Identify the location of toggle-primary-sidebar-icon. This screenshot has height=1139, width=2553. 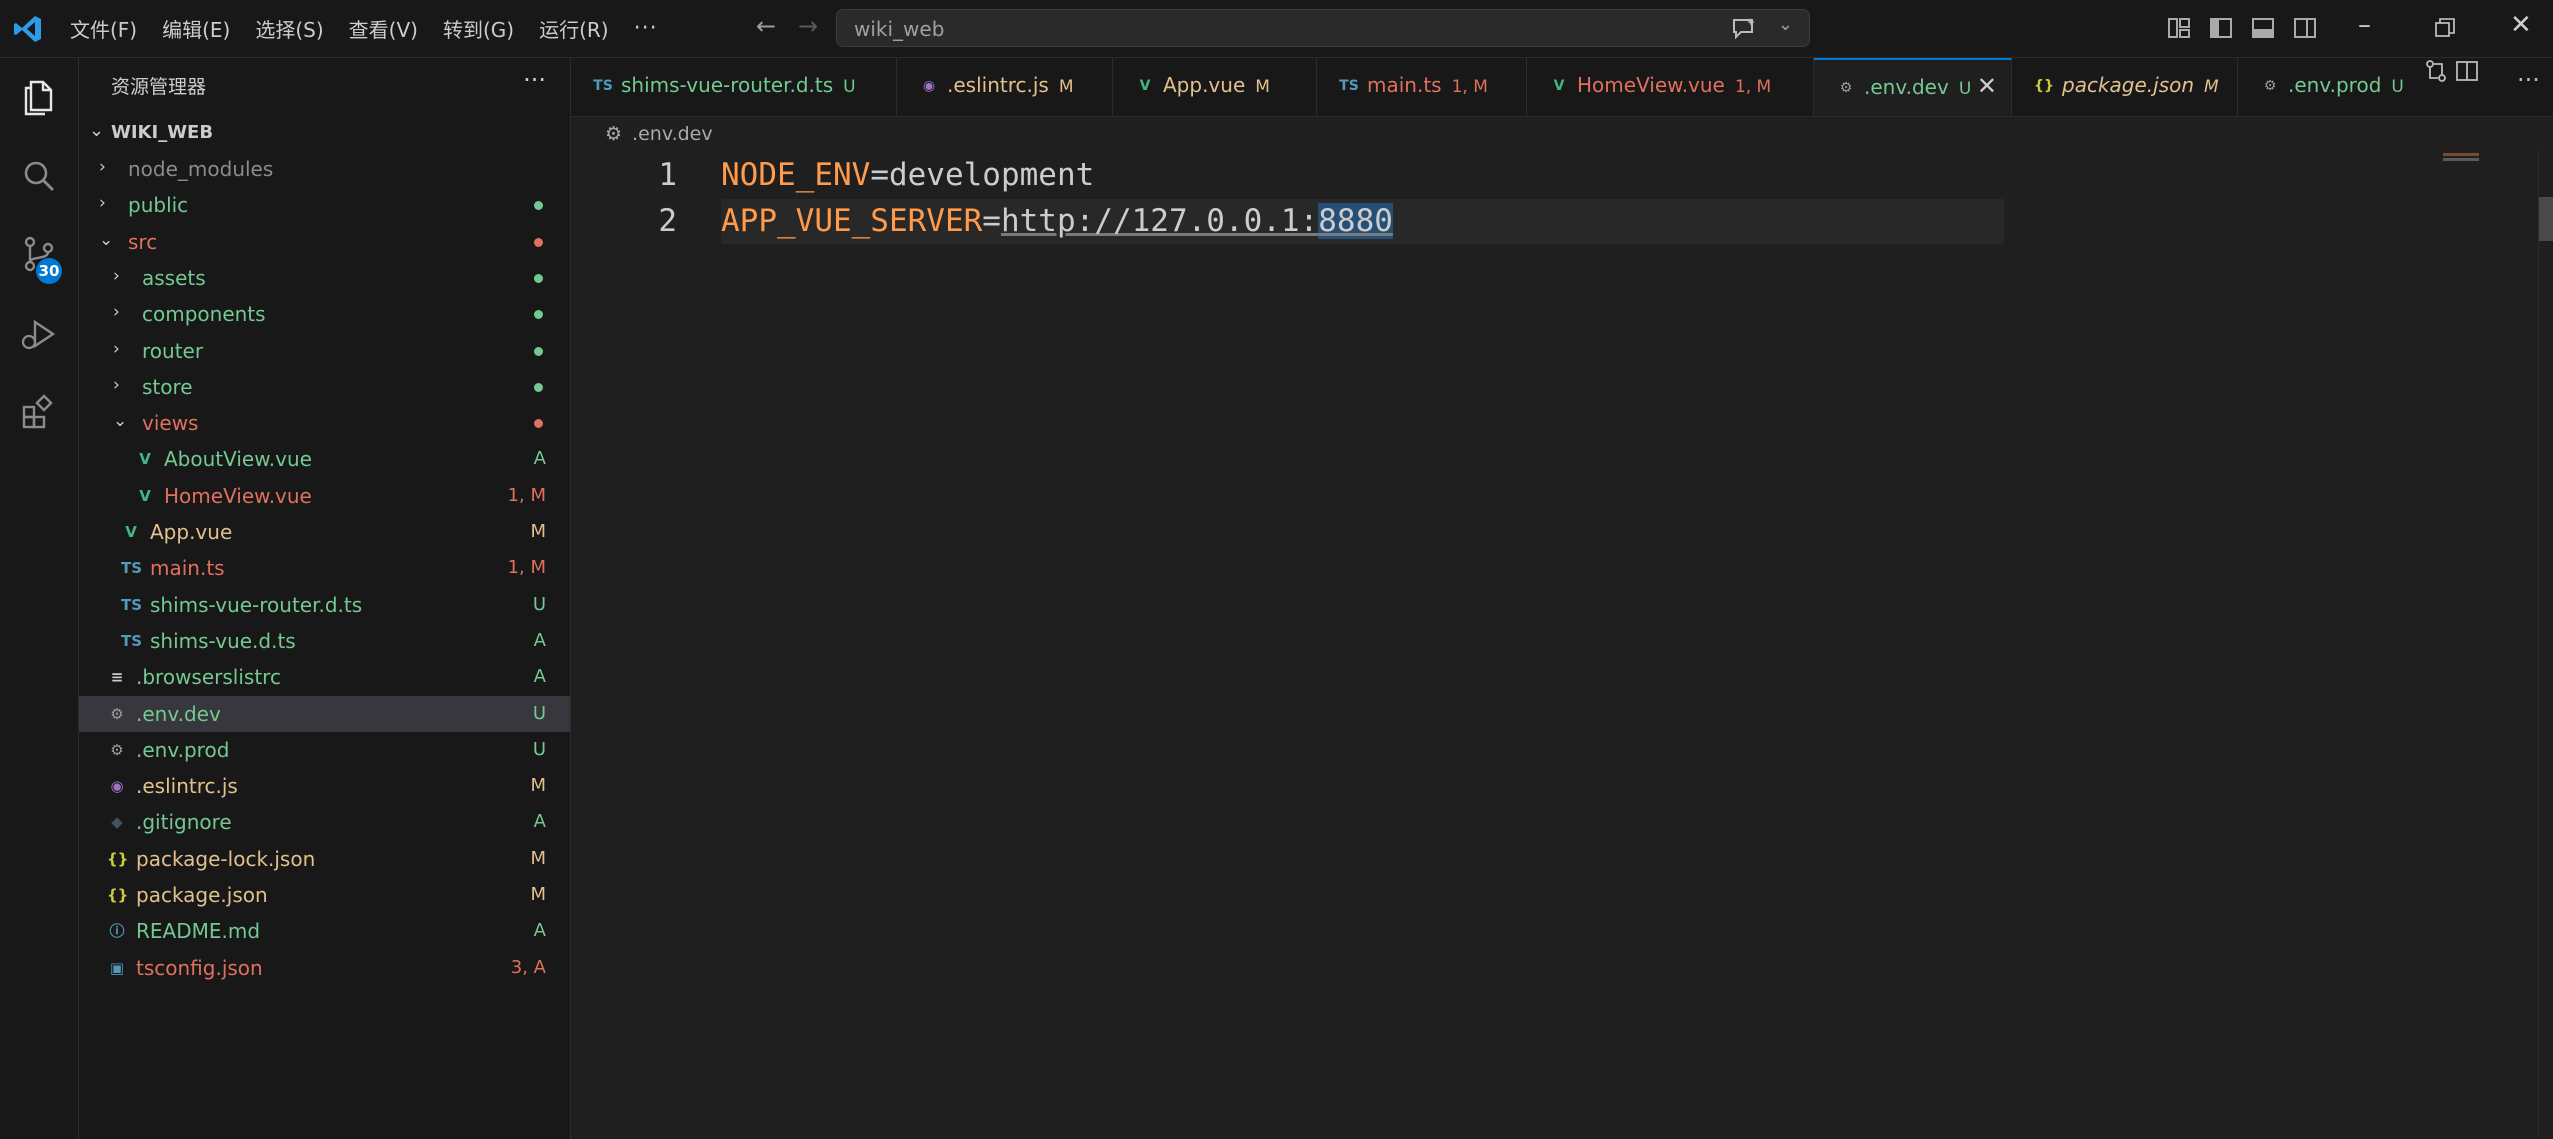
(2221, 28).